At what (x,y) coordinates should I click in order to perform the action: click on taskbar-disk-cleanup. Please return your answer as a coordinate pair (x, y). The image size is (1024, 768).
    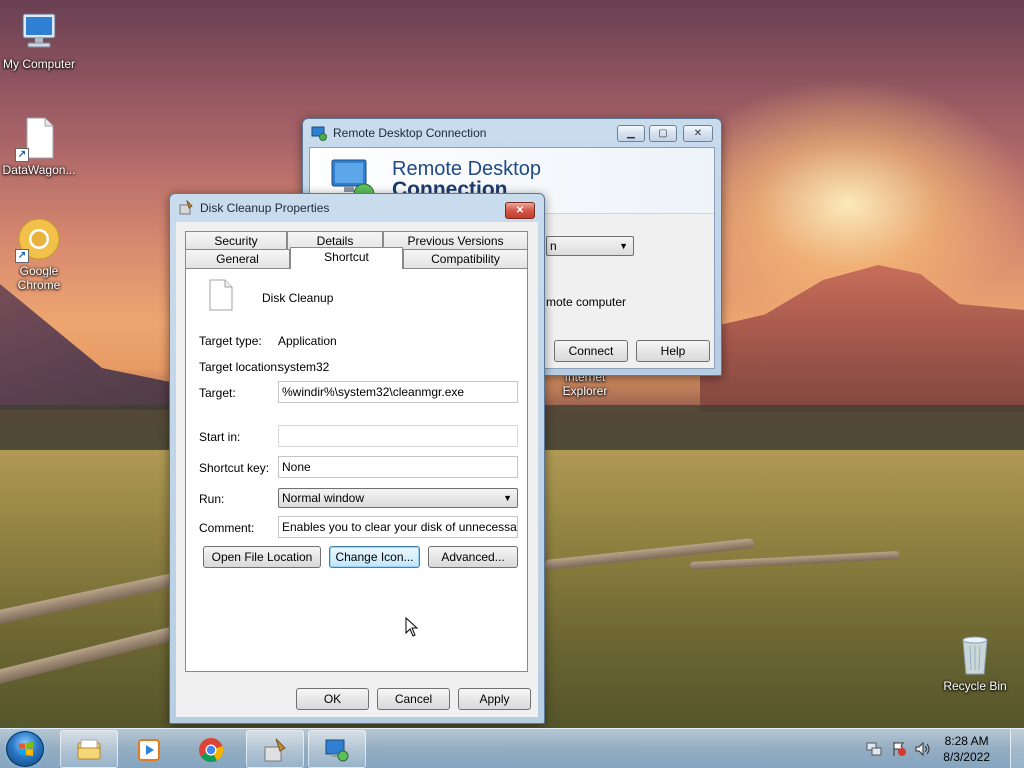
    Looking at the image, I should click on (275, 749).